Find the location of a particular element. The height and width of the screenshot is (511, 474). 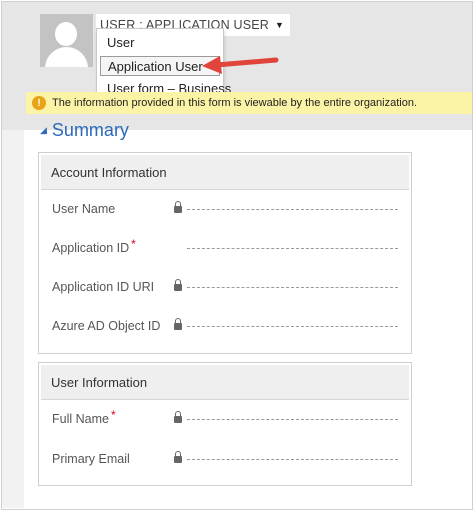

collapse-triangle-icon: ◢ is located at coordinates (43, 130).